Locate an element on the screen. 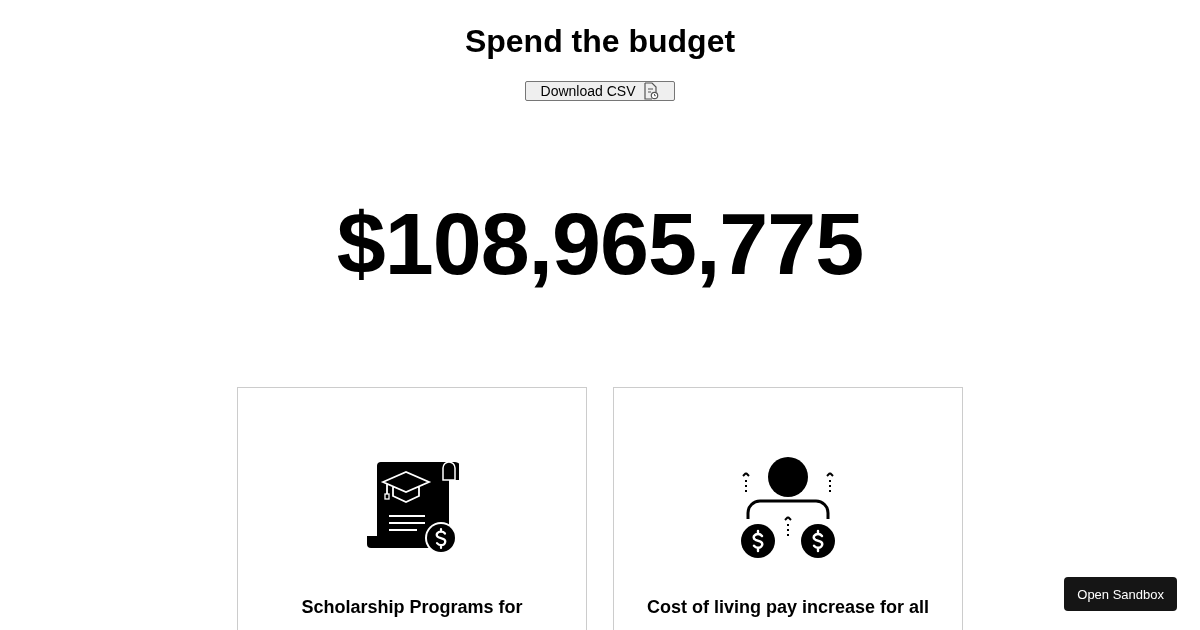 This screenshot has height=630, width=1200. download-csv-button: Download CSV is located at coordinates (600, 91).